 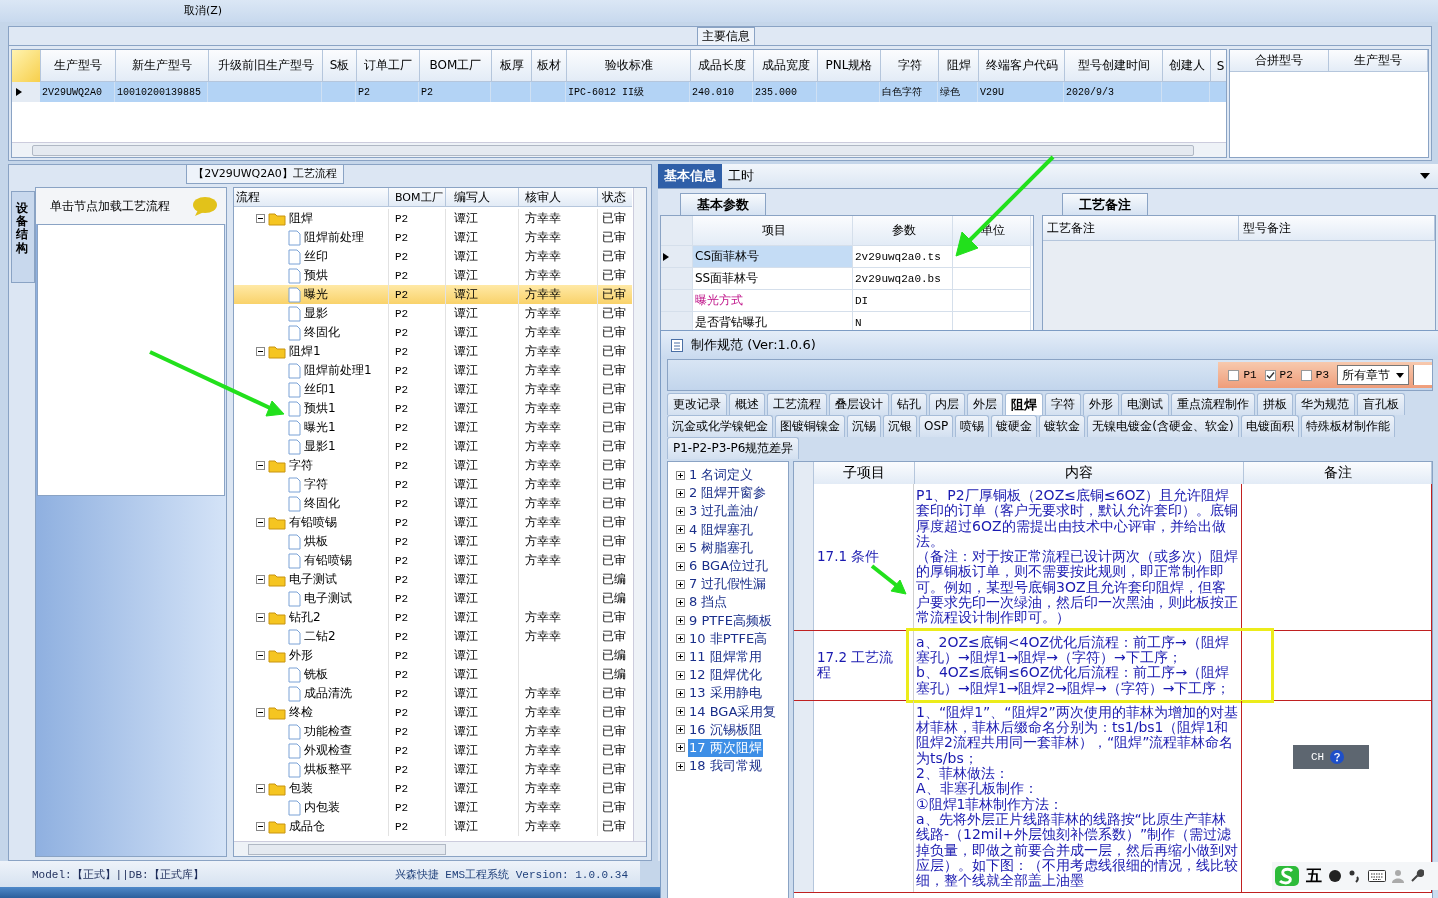 I want to click on tree-row: 外观检查 P2 谭江 方幸幸 已审, so click(x=433, y=750).